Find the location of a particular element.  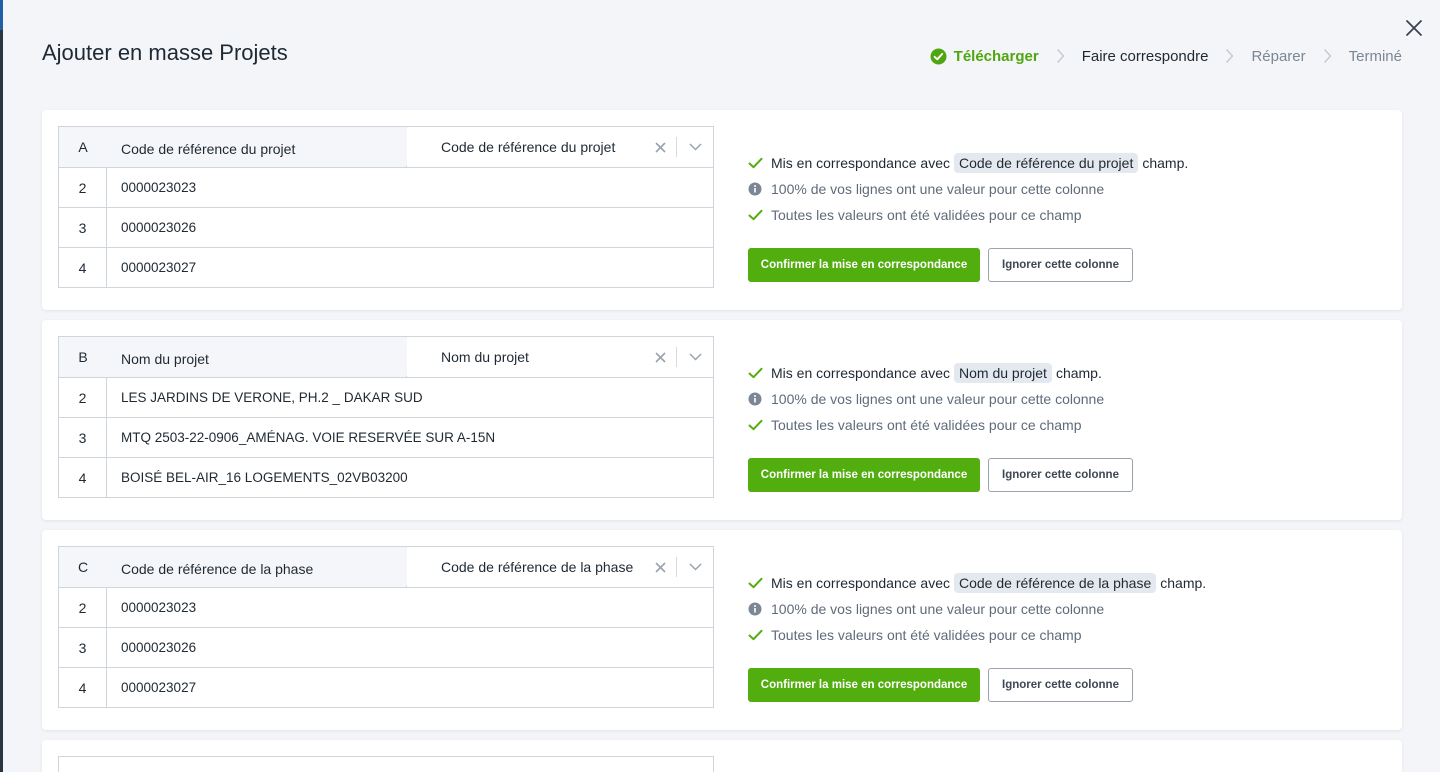

column-name: Code de référence de la phase is located at coordinates (267, 566).